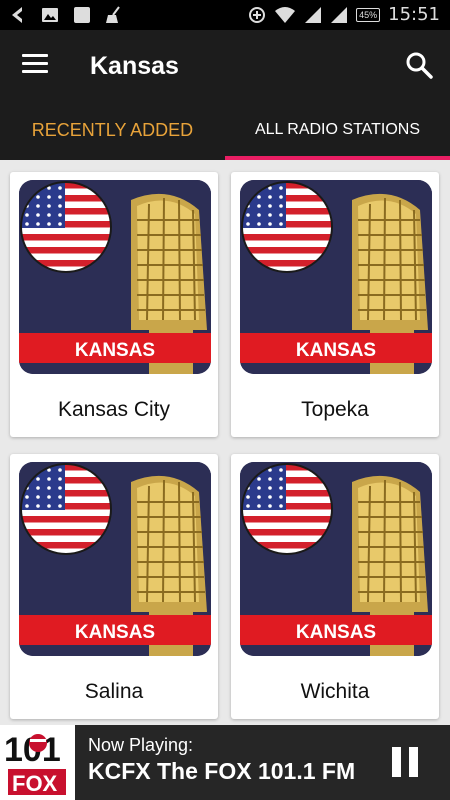 This screenshot has width=450, height=800. What do you see at coordinates (313, 14) in the screenshot?
I see `signal-icon` at bounding box center [313, 14].